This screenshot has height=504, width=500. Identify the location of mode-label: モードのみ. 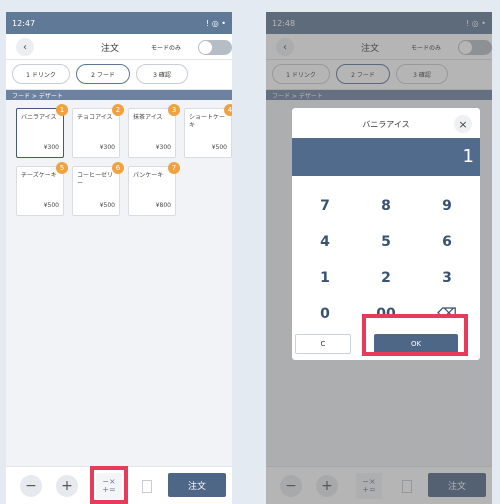
(166, 48).